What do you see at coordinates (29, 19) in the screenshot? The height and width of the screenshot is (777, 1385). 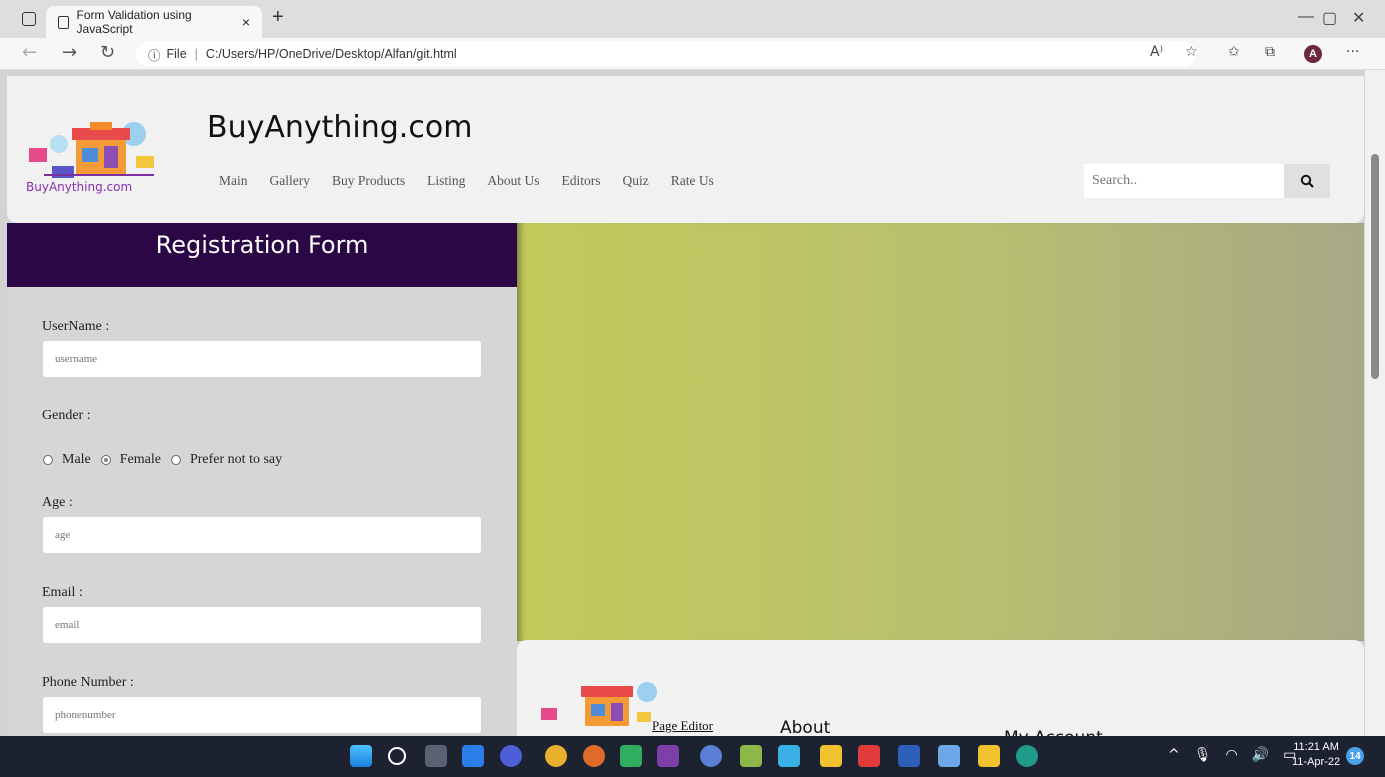 I see `tab-actions-icon` at bounding box center [29, 19].